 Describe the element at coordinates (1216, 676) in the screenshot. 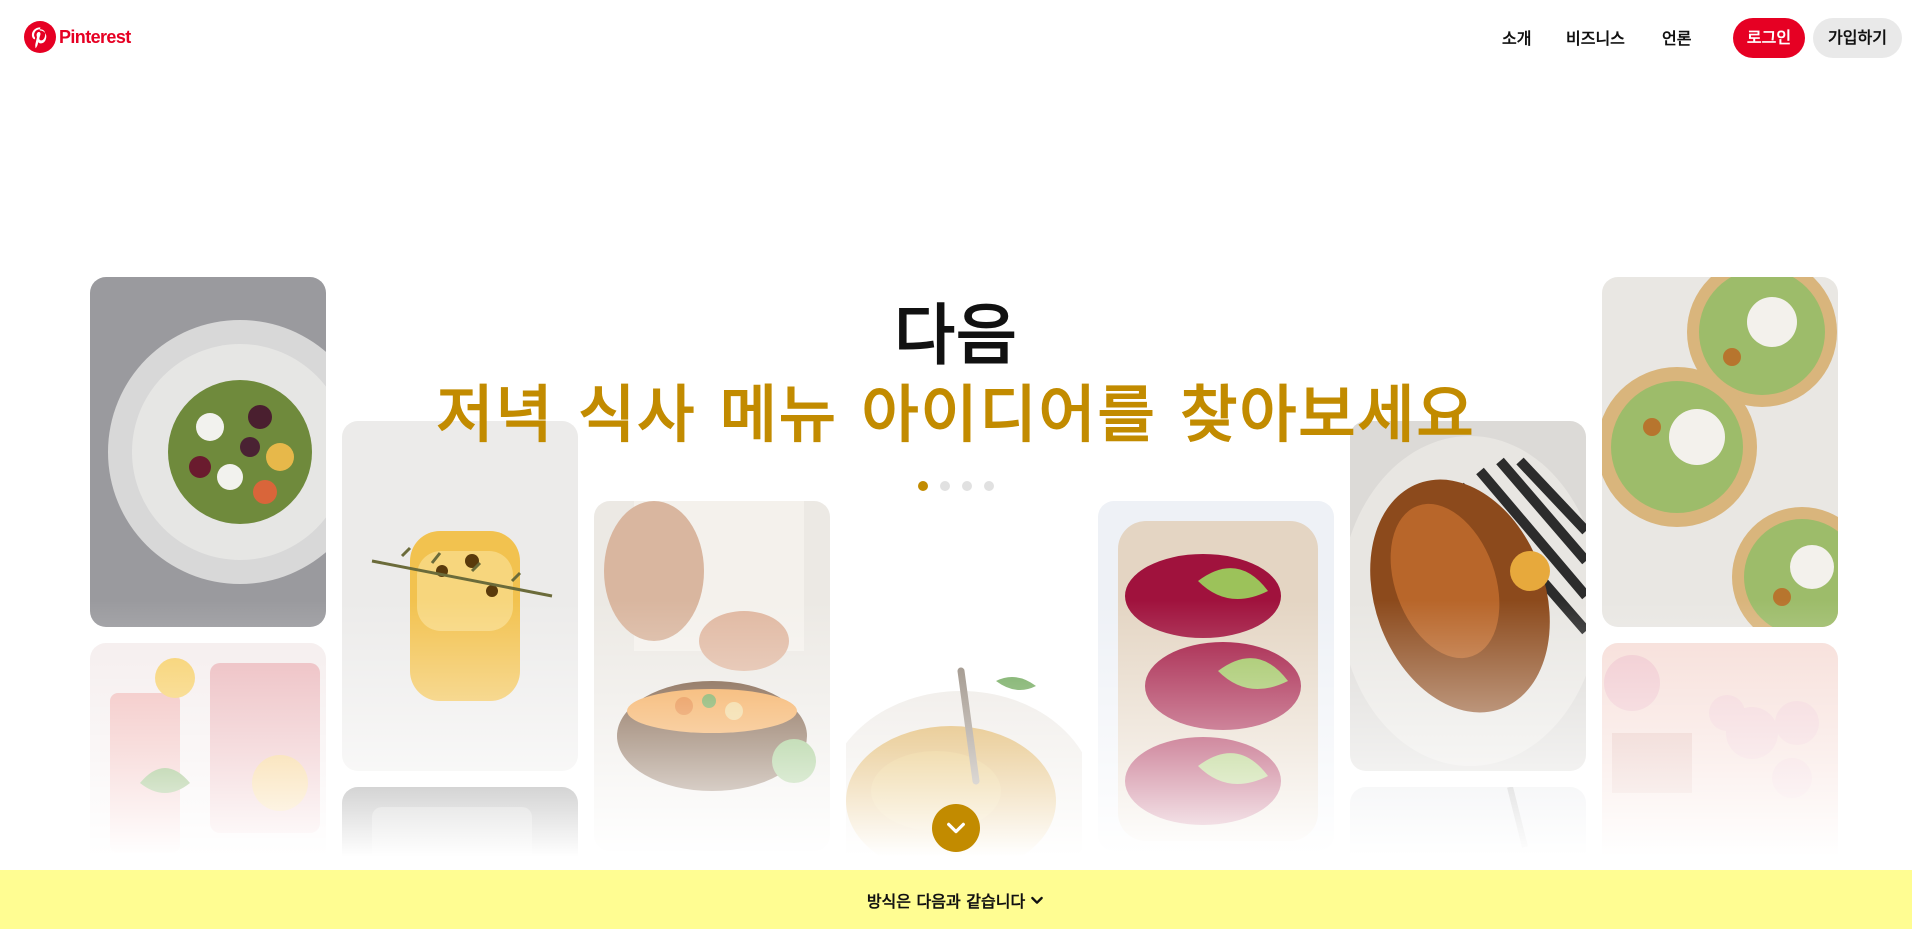

I see `pin-beet-avocado-toast` at that location.